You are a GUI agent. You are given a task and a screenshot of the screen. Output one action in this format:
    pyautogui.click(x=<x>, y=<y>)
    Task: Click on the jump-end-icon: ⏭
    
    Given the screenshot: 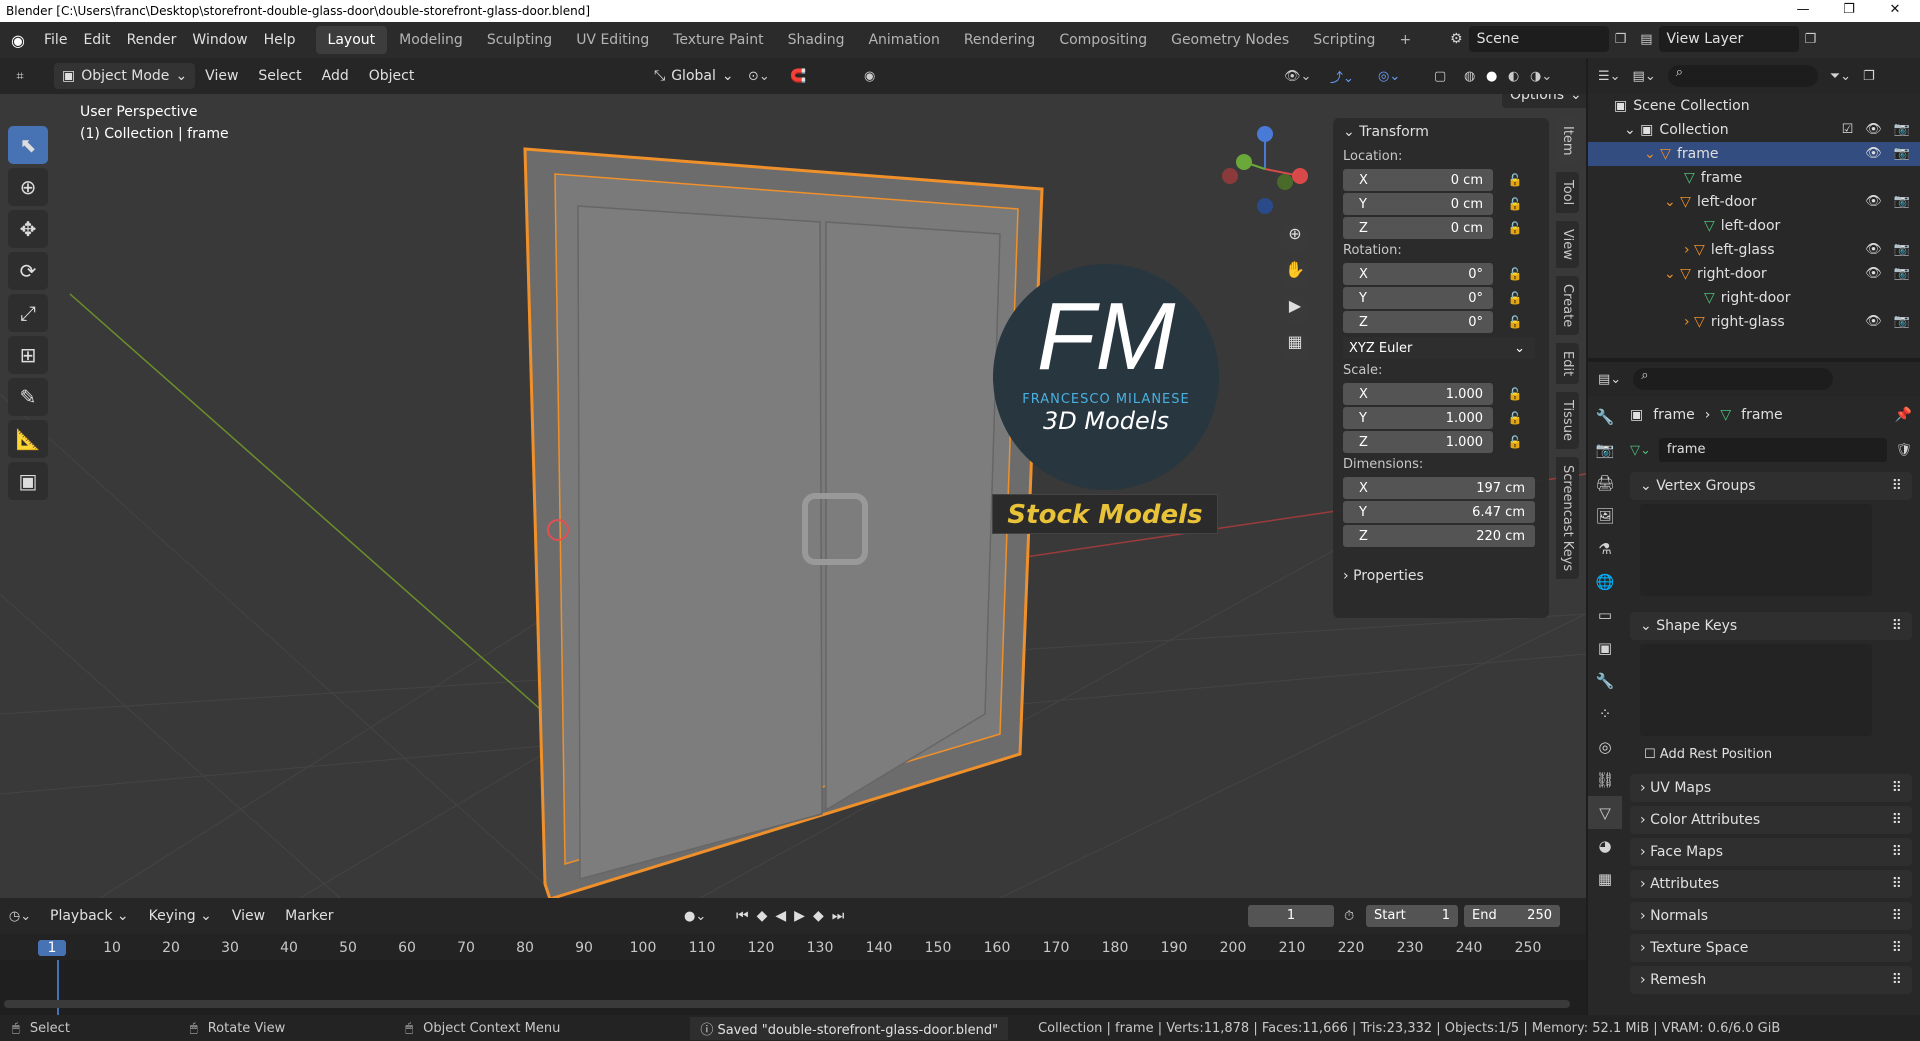 What is the action you would take?
    pyautogui.click(x=838, y=916)
    